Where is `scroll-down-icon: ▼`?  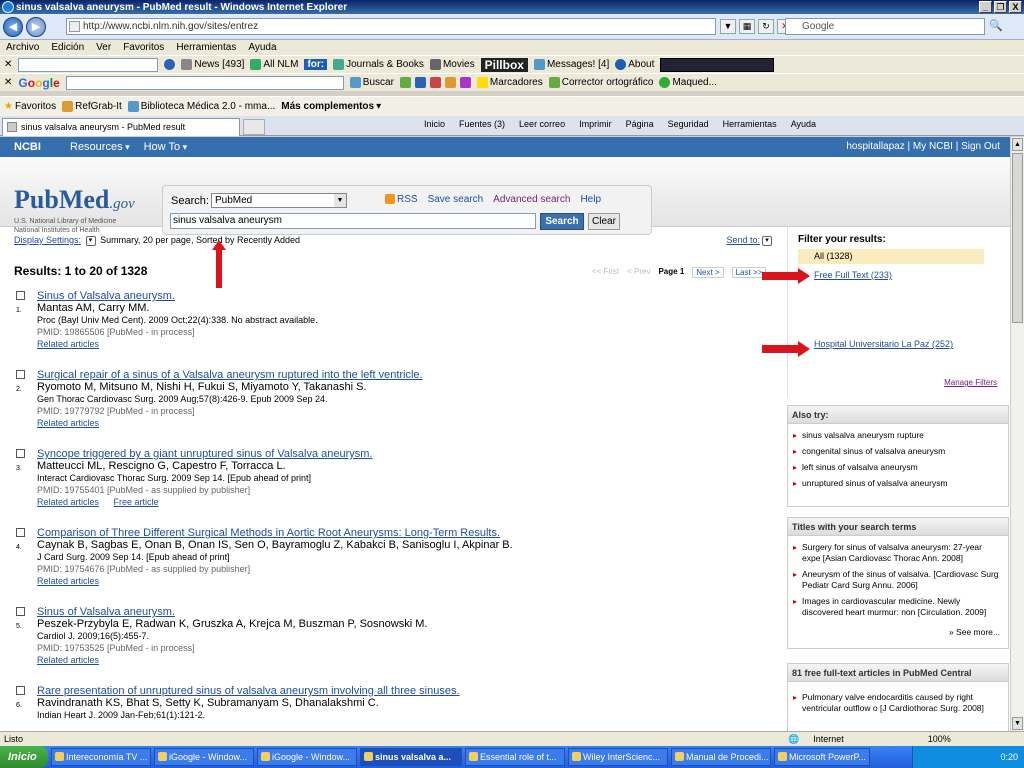
scroll-down-icon: ▼ is located at coordinates (1017, 723).